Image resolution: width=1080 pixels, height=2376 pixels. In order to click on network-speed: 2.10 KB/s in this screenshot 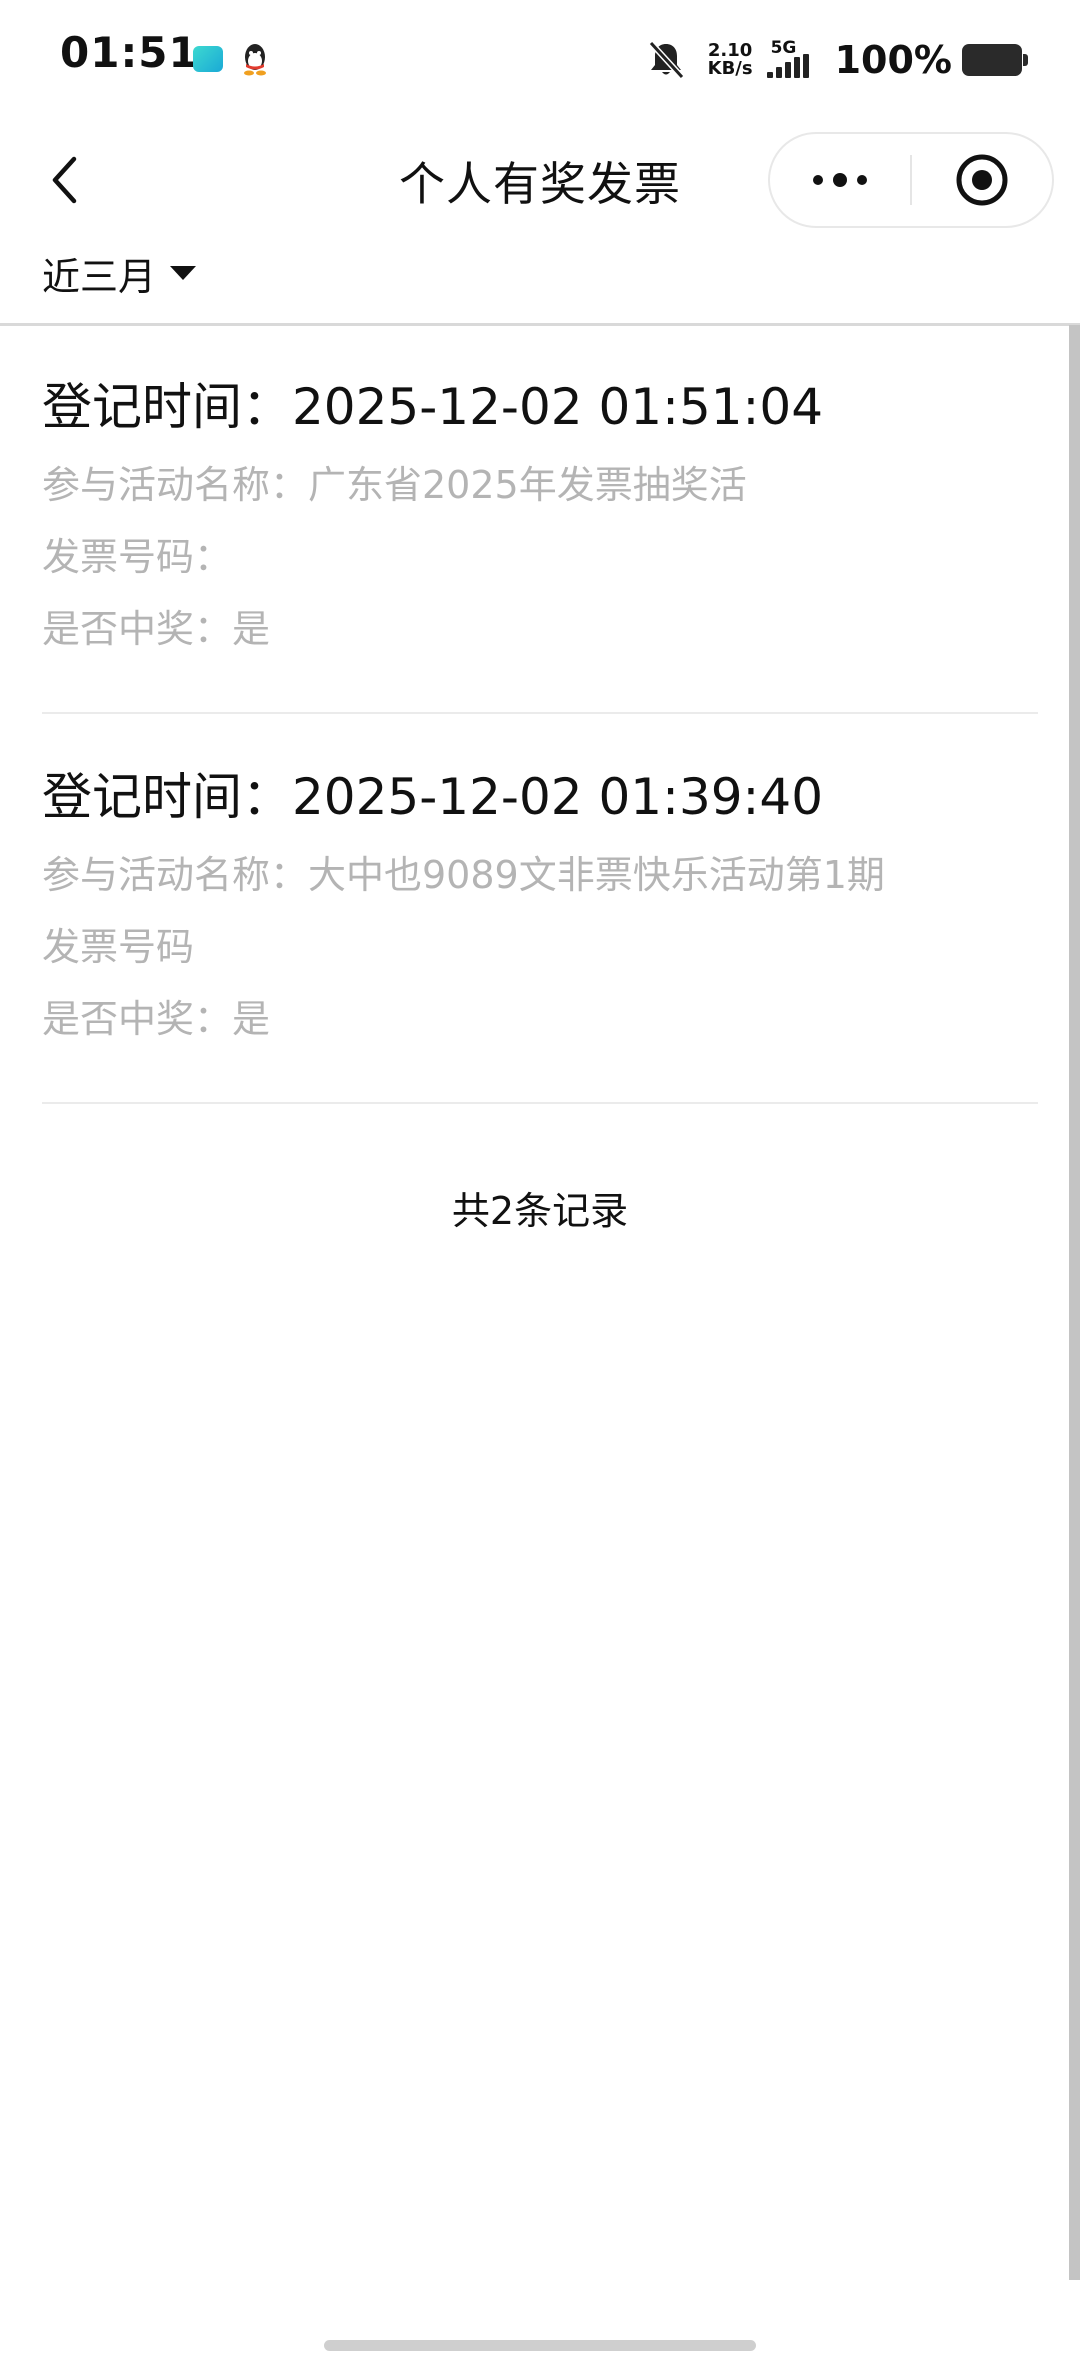, I will do `click(730, 60)`.